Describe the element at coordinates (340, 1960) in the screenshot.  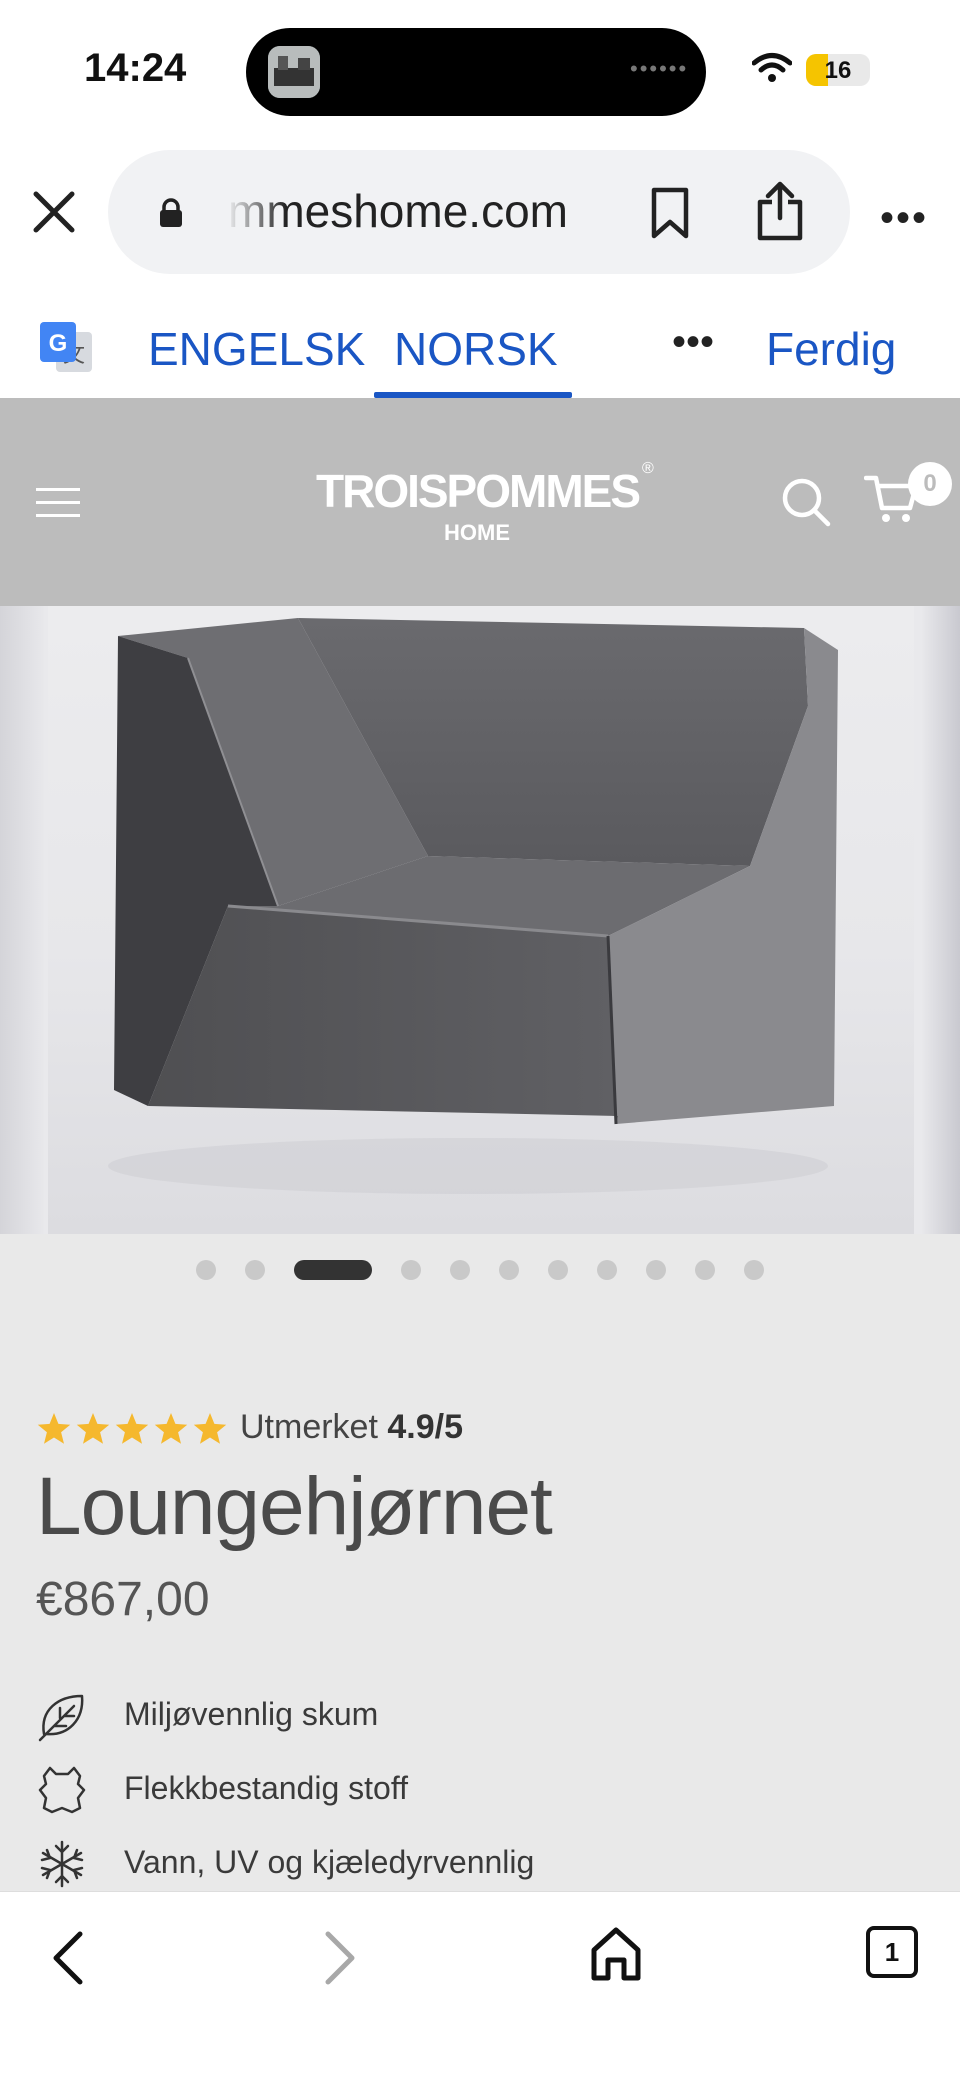
I see `forward-arrow-icon` at that location.